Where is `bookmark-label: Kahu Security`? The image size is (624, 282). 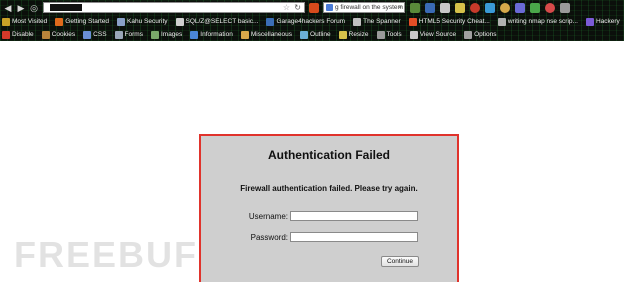 bookmark-label: Kahu Security is located at coordinates (147, 21).